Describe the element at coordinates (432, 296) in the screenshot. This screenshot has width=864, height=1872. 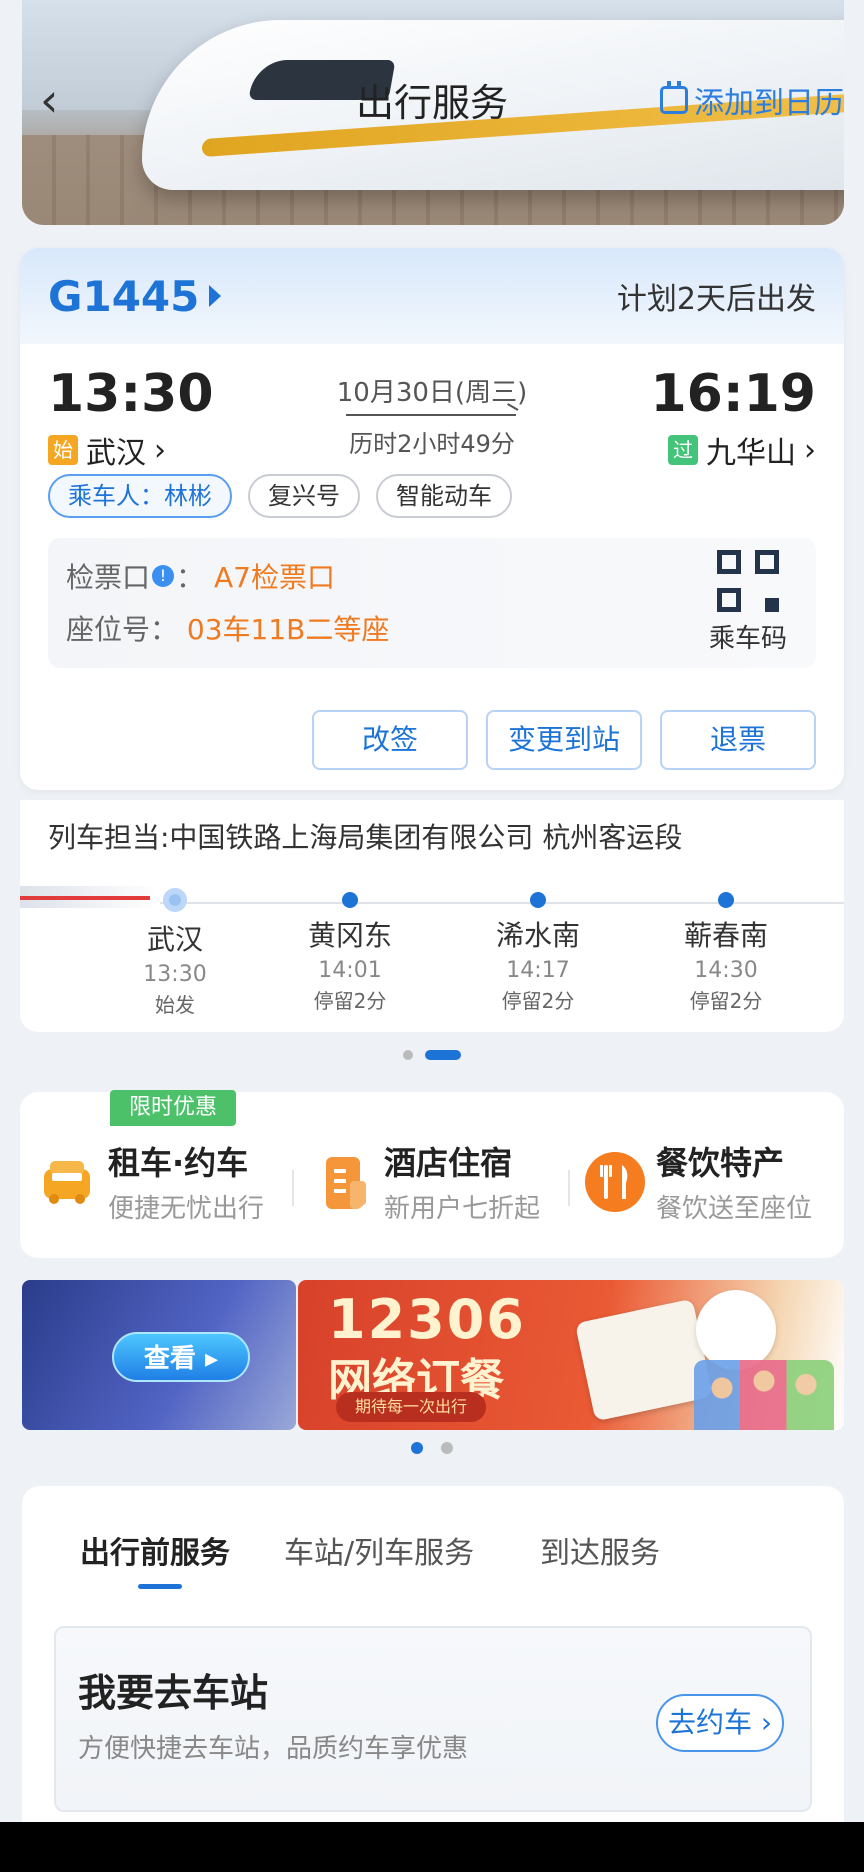
I see `ticket-header: G1445 计划2天后出发` at that location.